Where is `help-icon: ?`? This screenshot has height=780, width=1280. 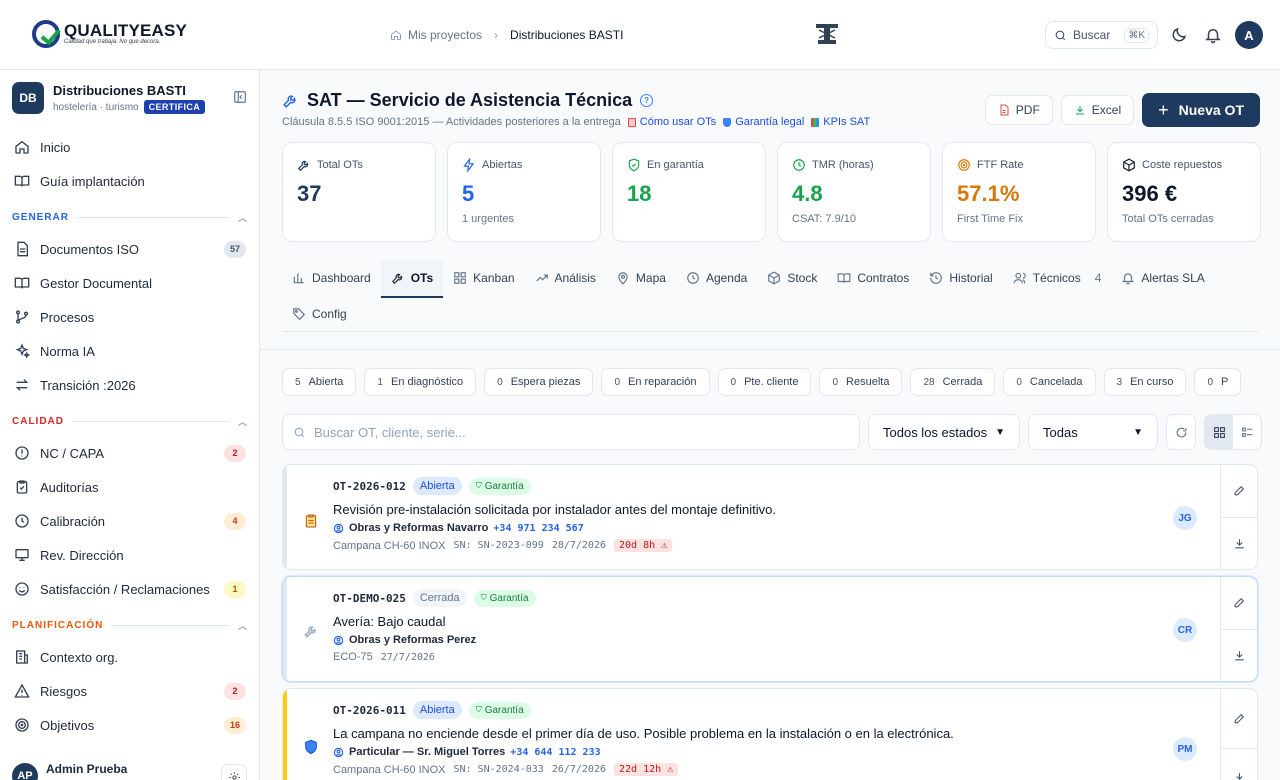 help-icon: ? is located at coordinates (647, 100).